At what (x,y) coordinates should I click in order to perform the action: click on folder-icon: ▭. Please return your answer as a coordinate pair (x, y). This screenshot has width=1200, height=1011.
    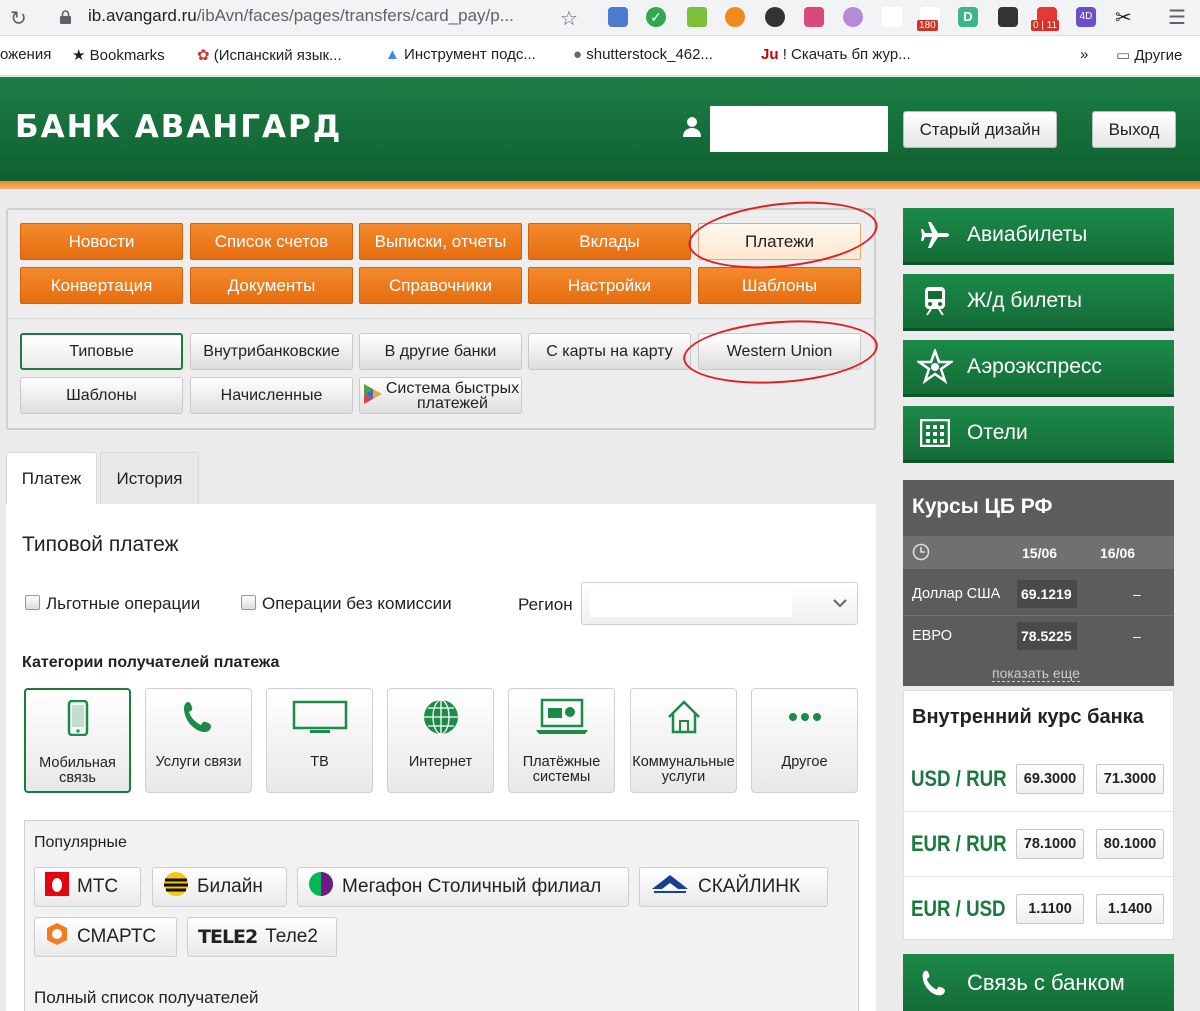
    Looking at the image, I should click on (1123, 55).